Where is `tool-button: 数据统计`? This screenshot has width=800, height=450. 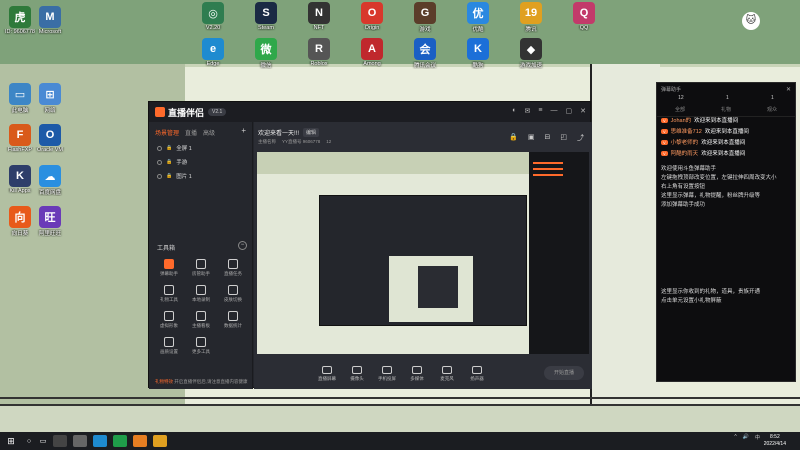
tool-button: 数据统计 is located at coordinates (233, 320).